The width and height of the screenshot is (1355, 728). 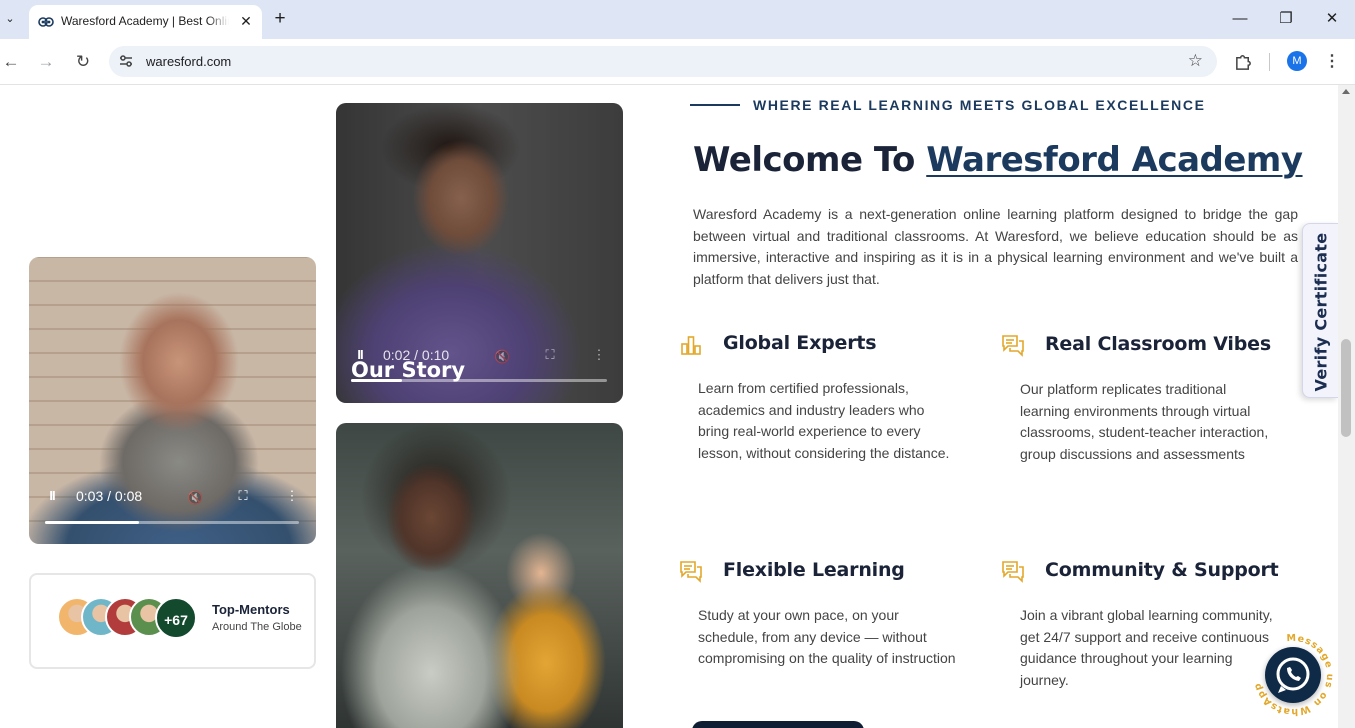 I want to click on cta-button-partial, so click(x=778, y=724).